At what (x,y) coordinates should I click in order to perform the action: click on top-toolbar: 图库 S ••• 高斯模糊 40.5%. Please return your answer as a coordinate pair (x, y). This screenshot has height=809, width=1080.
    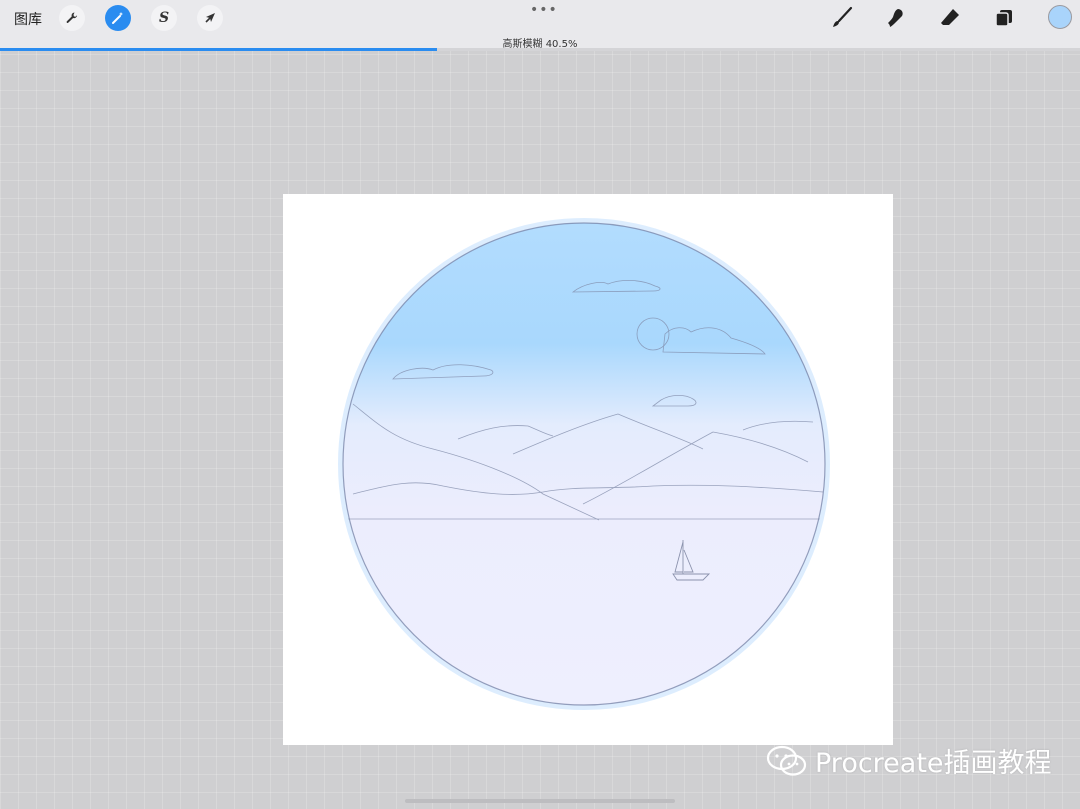
    Looking at the image, I should click on (540, 25).